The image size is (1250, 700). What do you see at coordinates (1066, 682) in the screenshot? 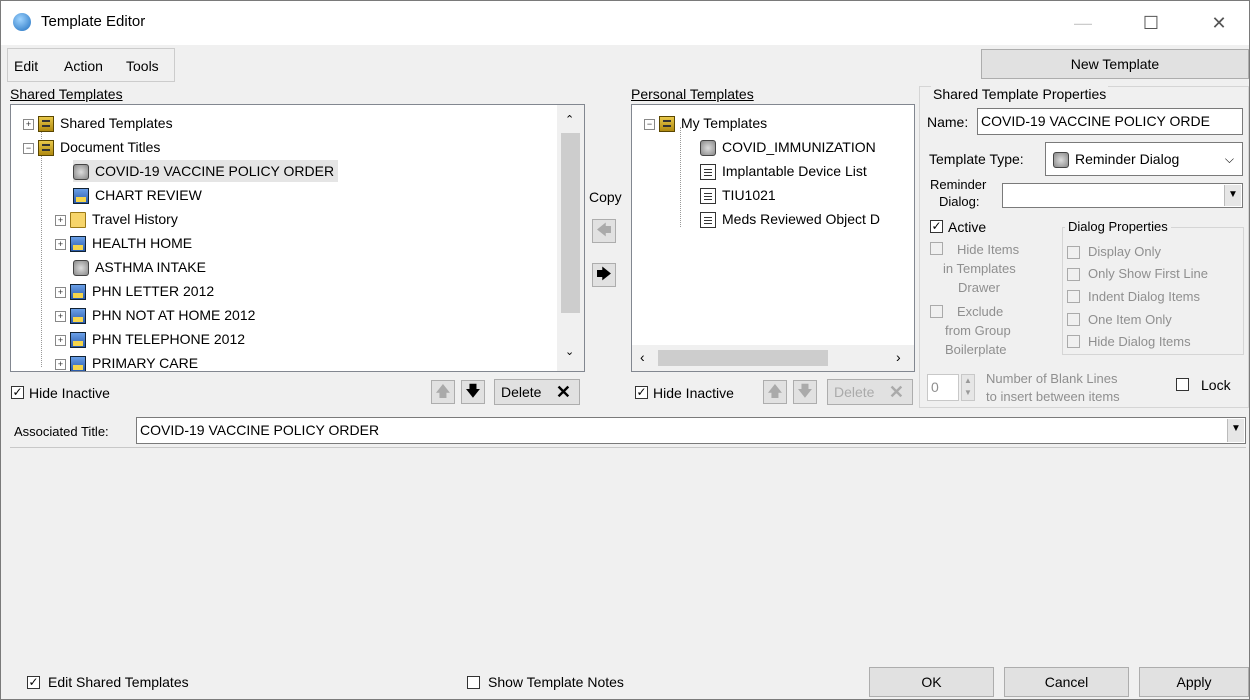
I see `cancel-button: Cancel` at bounding box center [1066, 682].